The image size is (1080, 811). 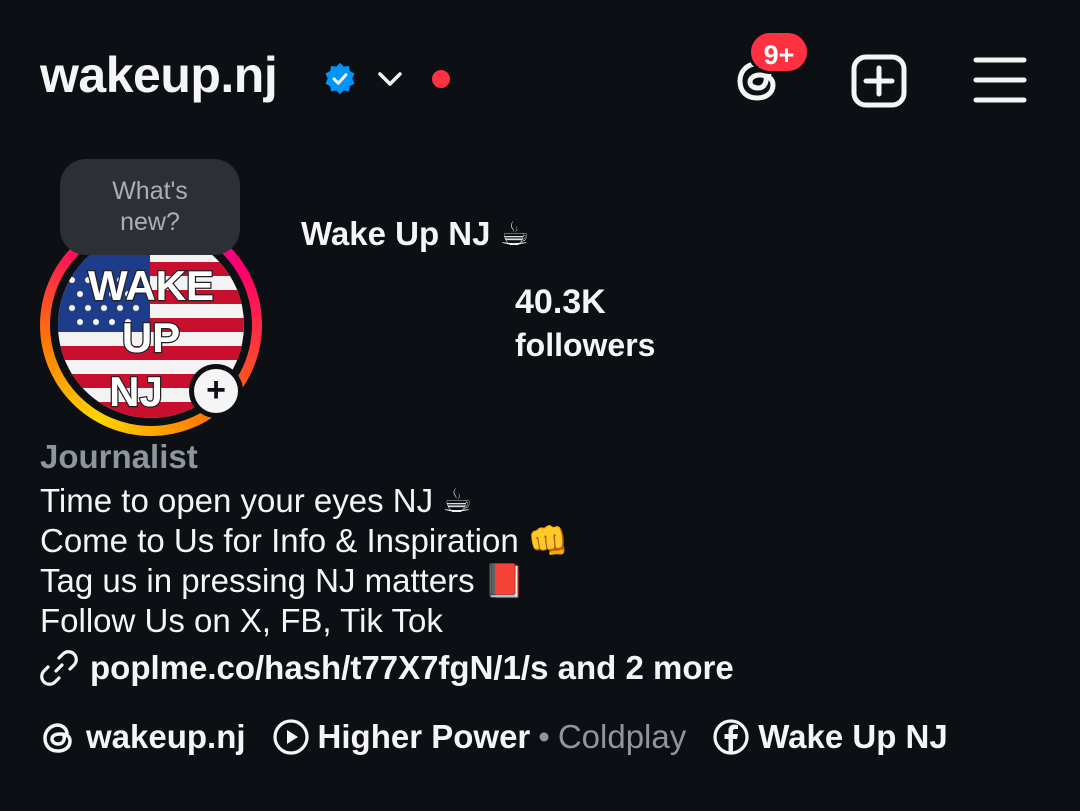 I want to click on bio-line: Time to open your eyes NJ ☕, so click(x=256, y=500).